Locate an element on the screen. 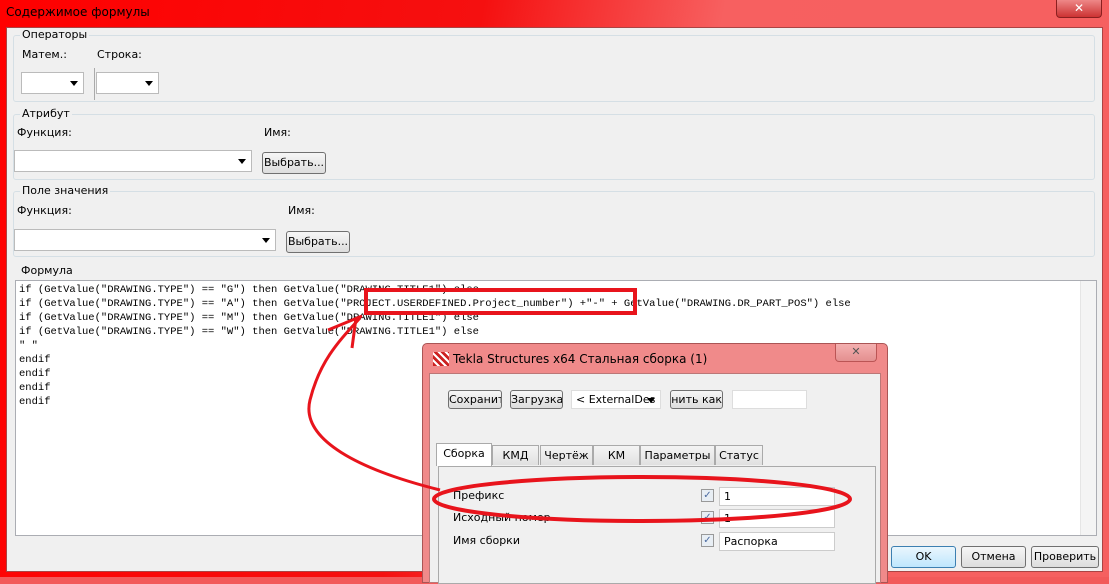 The width and height of the screenshot is (1109, 584). load-button: Загрузка is located at coordinates (536, 399).